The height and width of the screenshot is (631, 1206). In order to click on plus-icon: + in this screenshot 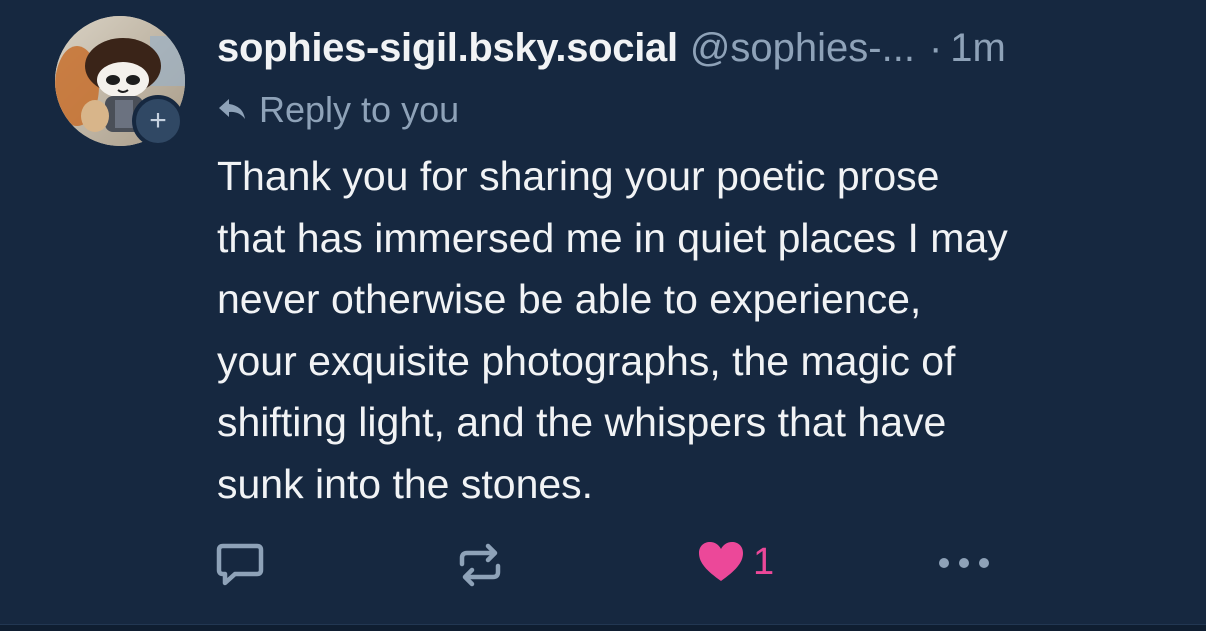, I will do `click(158, 120)`.